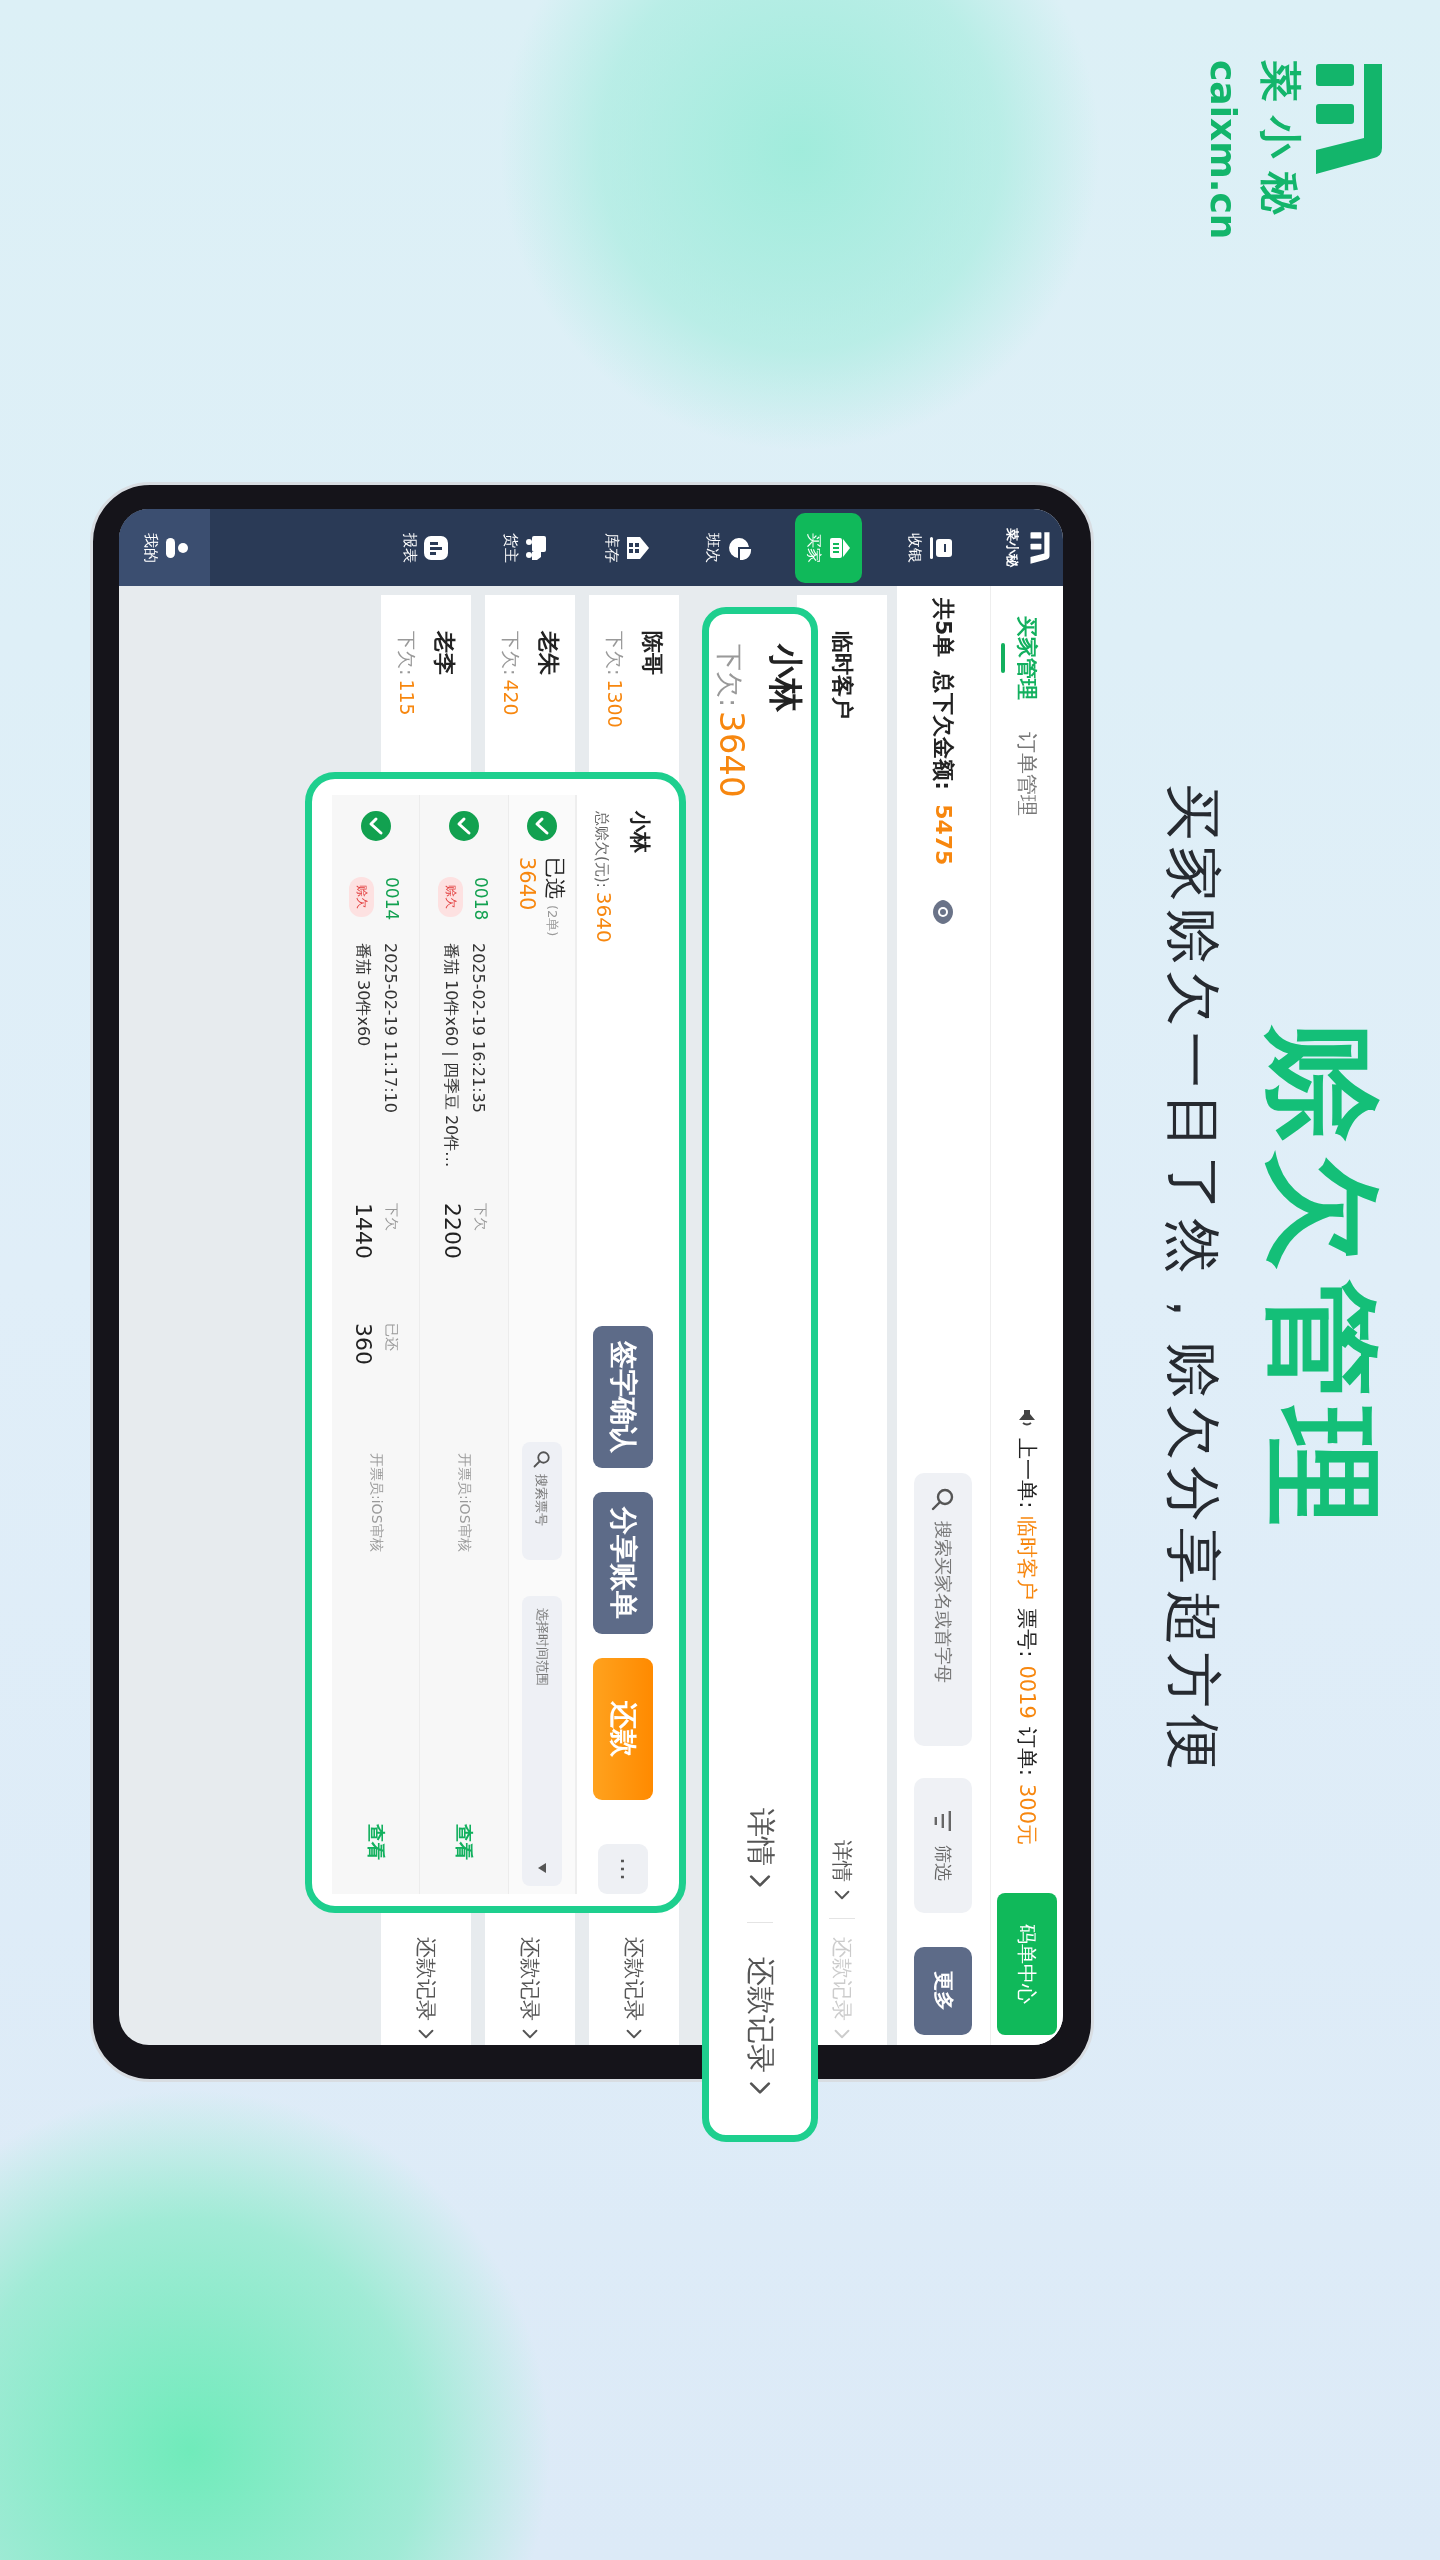 This screenshot has width=1440, height=2560. What do you see at coordinates (944, 628) in the screenshot?
I see `order-count: 共5单` at bounding box center [944, 628].